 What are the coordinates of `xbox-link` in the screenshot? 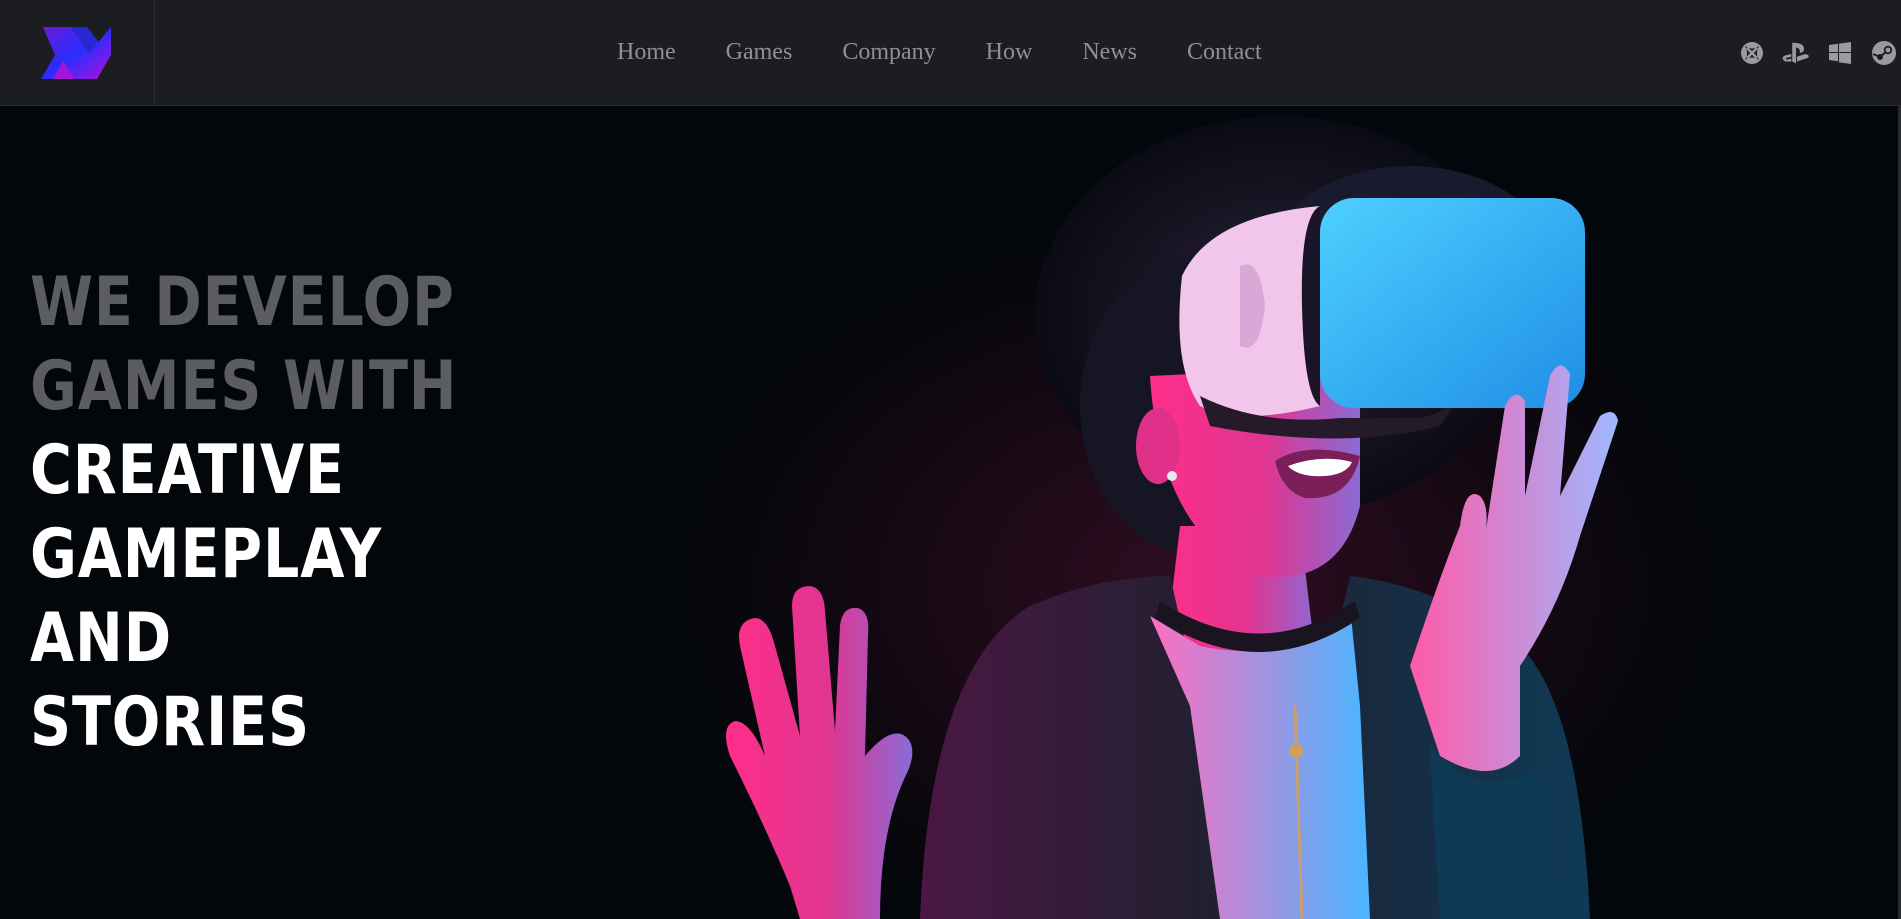 It's located at (1752, 53).